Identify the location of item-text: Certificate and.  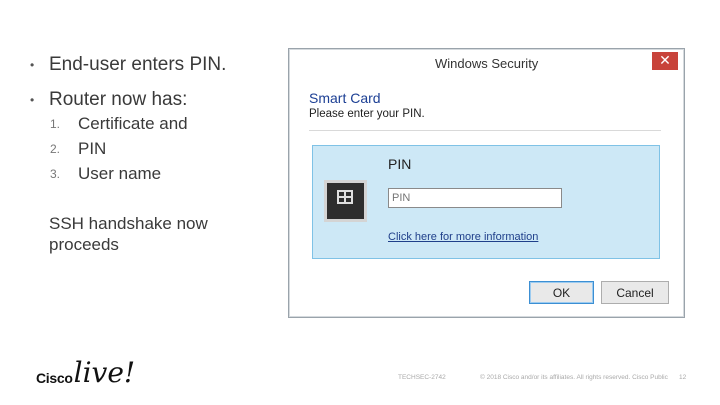
(133, 123).